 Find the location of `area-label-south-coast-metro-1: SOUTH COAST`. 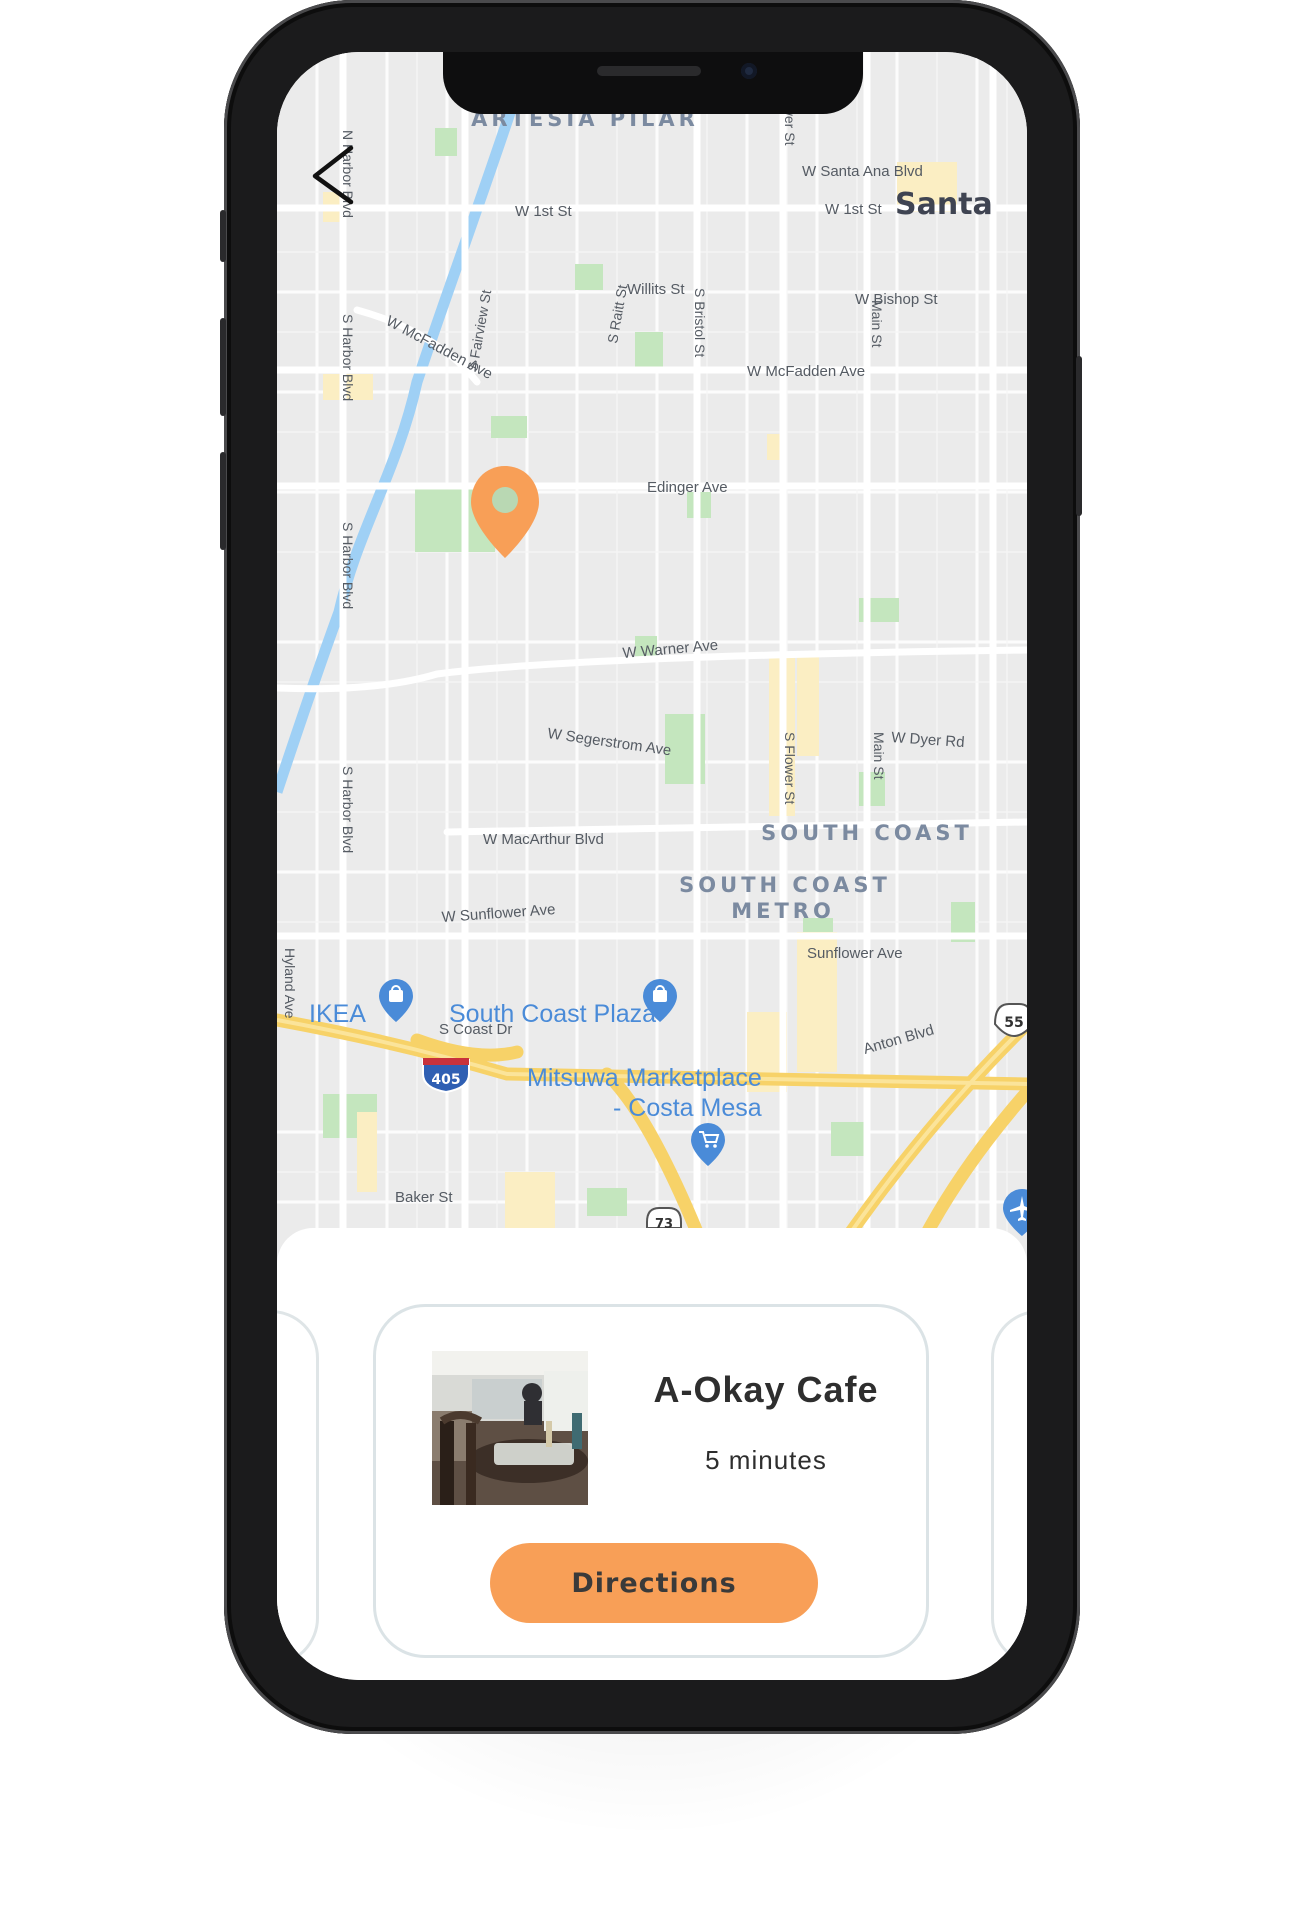

area-label-south-coast-metro-1: SOUTH COAST is located at coordinates (785, 885).